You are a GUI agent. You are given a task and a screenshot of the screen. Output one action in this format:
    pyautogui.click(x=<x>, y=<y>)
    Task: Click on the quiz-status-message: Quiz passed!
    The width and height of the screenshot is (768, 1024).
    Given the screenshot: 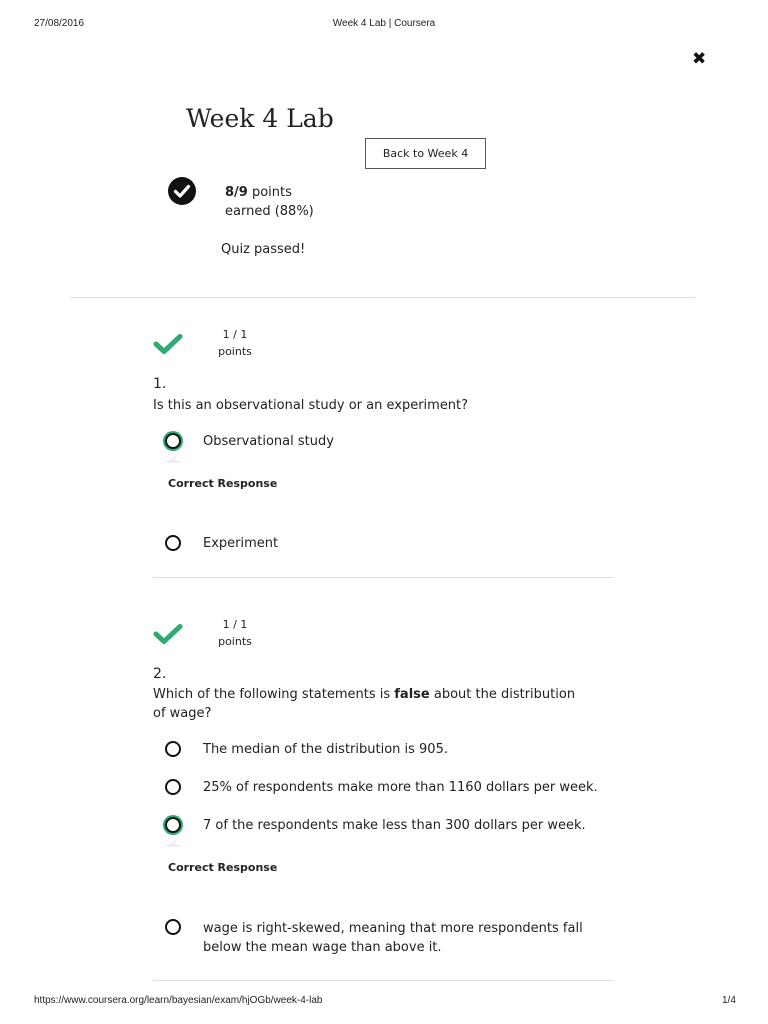 What is the action you would take?
    pyautogui.click(x=263, y=249)
    